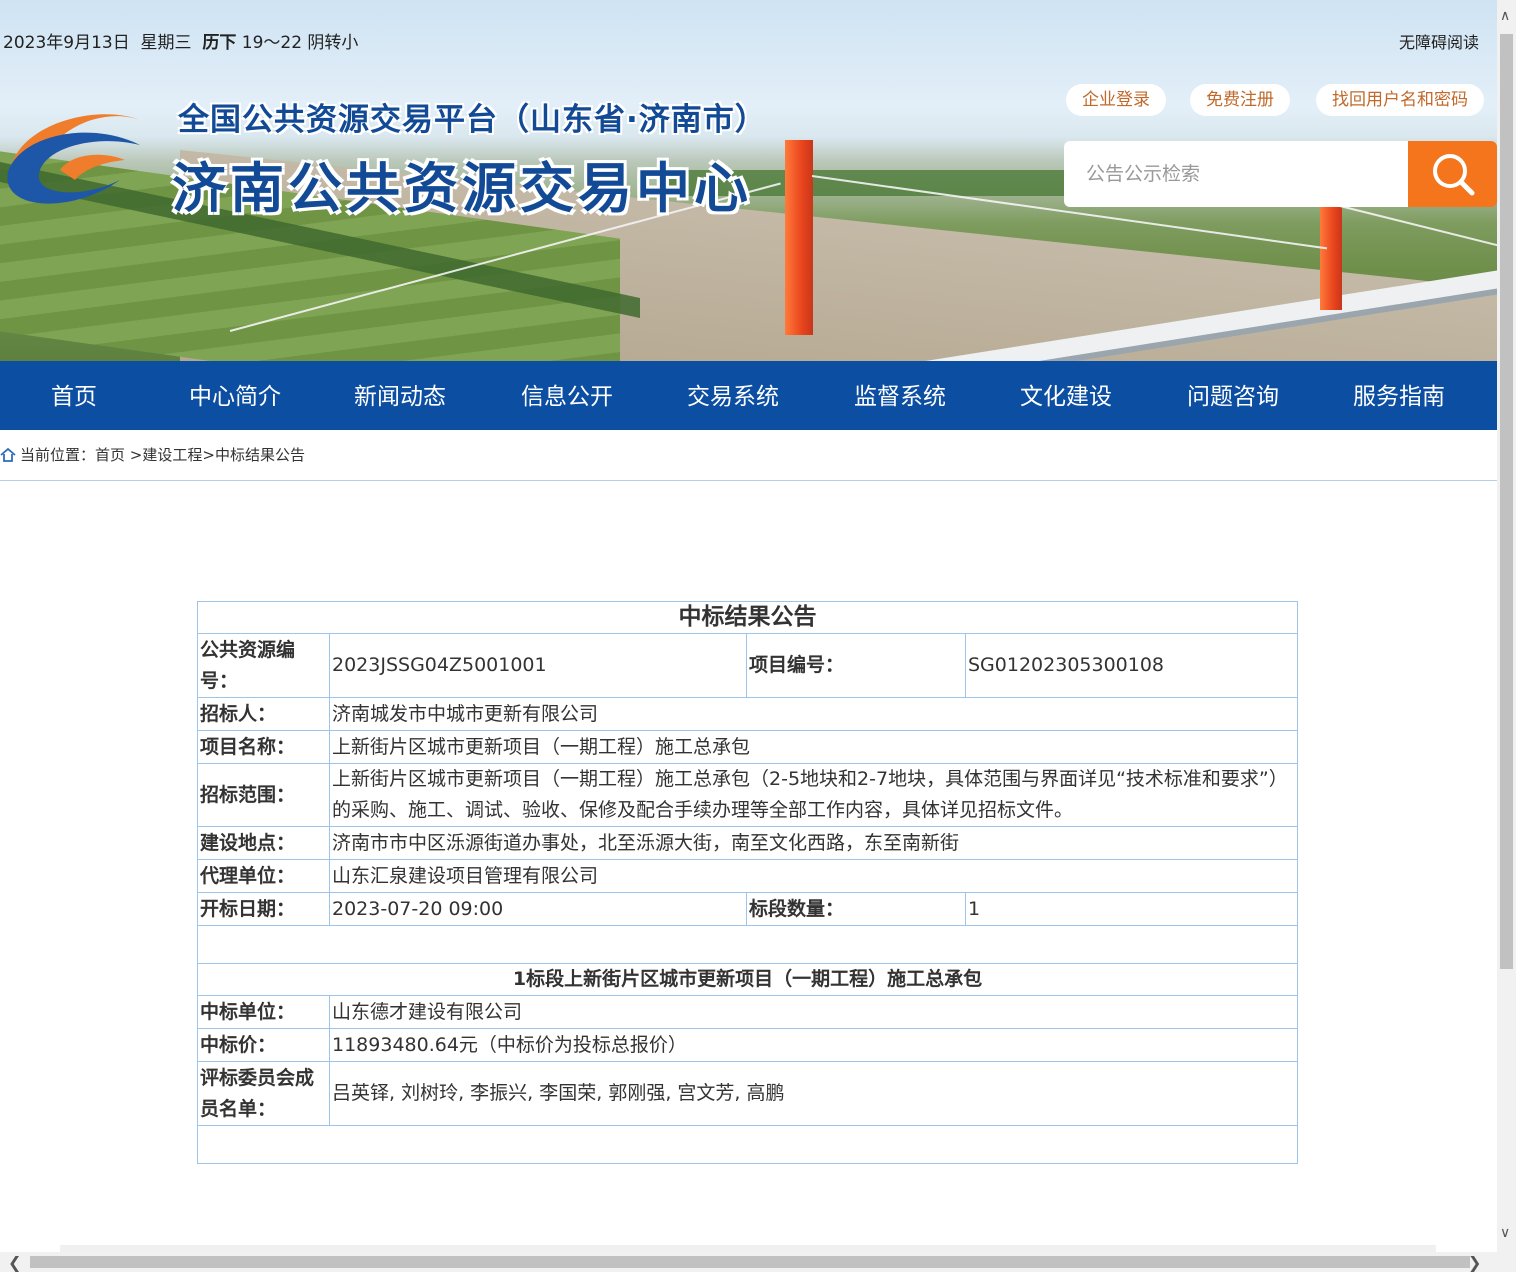 This screenshot has width=1516, height=1272. What do you see at coordinates (1240, 100) in the screenshot?
I see `register-button: 免费注册` at bounding box center [1240, 100].